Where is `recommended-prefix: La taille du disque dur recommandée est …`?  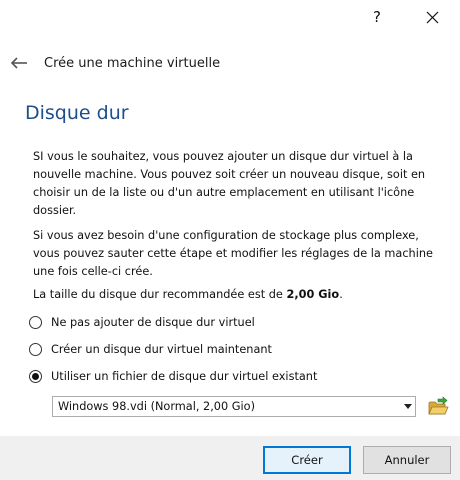
recommended-prefix: La taille du disque dur recommandée est … is located at coordinates (160, 294).